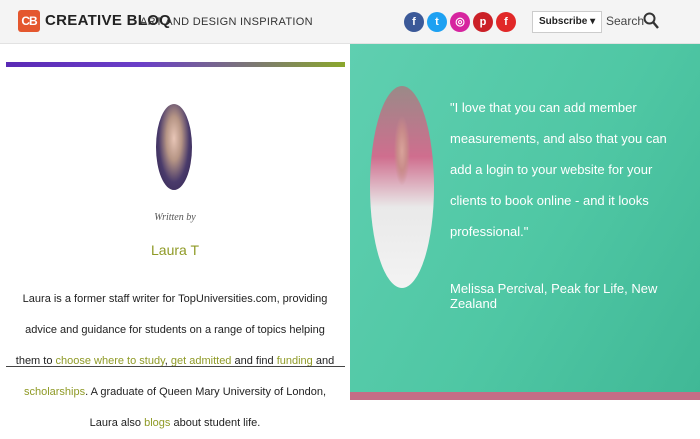  I want to click on bio-link-blogs: blogs, so click(157, 423).